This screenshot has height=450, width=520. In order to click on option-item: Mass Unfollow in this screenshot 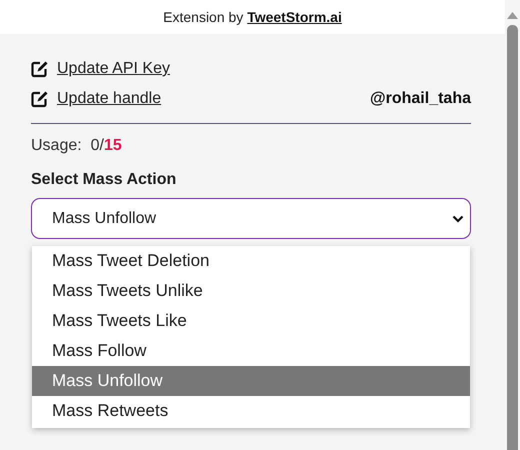, I will do `click(251, 381)`.